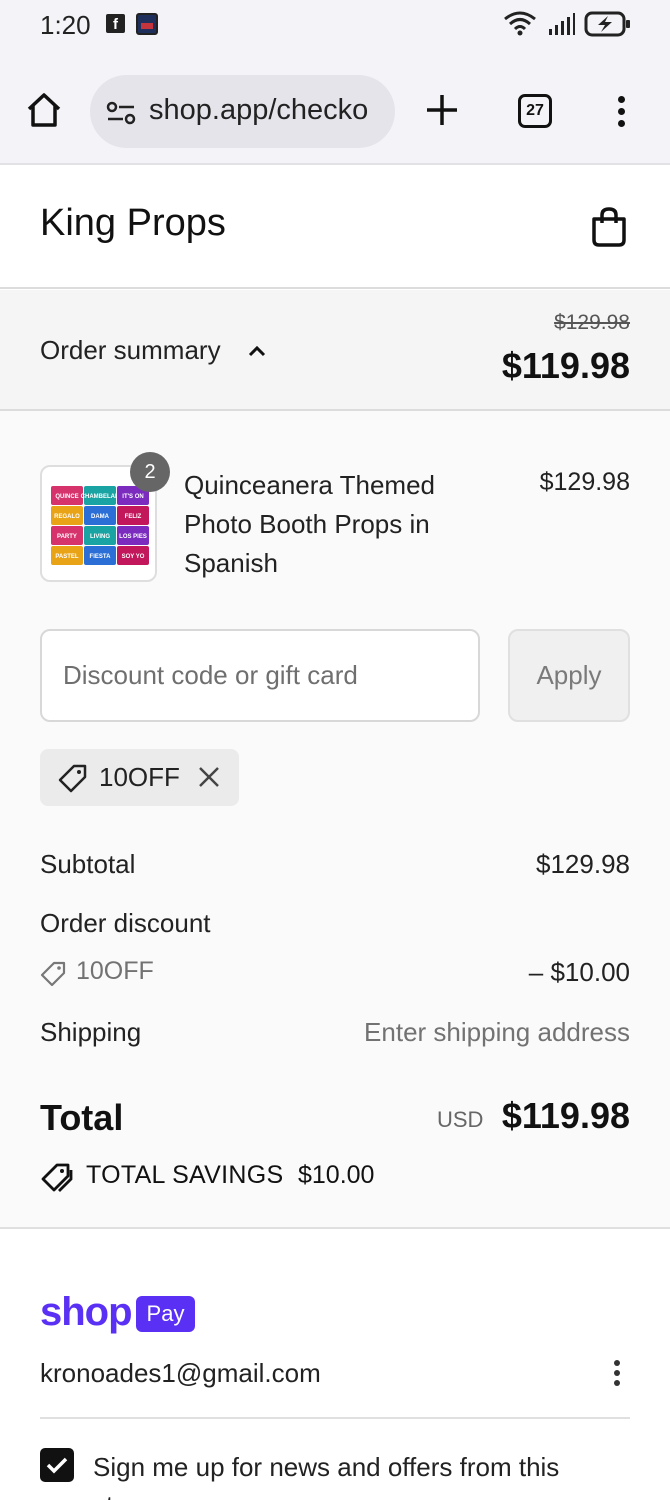  Describe the element at coordinates (623, 114) in the screenshot. I see `menu-icon` at that location.